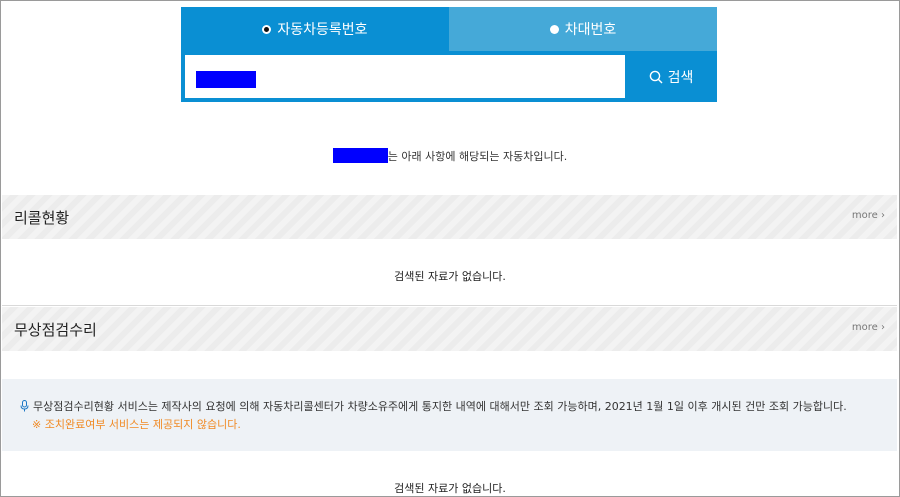 This screenshot has width=900, height=497. What do you see at coordinates (450, 276) in the screenshot?
I see `empty-message-recall: 검색된 자료가 없습니다.` at bounding box center [450, 276].